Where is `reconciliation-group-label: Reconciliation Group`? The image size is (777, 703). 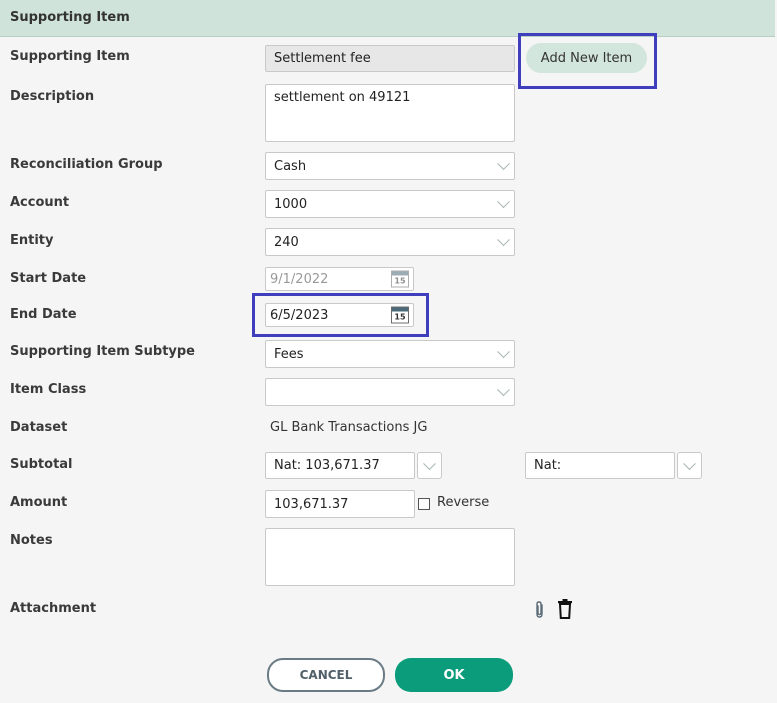 reconciliation-group-label: Reconciliation Group is located at coordinates (86, 164).